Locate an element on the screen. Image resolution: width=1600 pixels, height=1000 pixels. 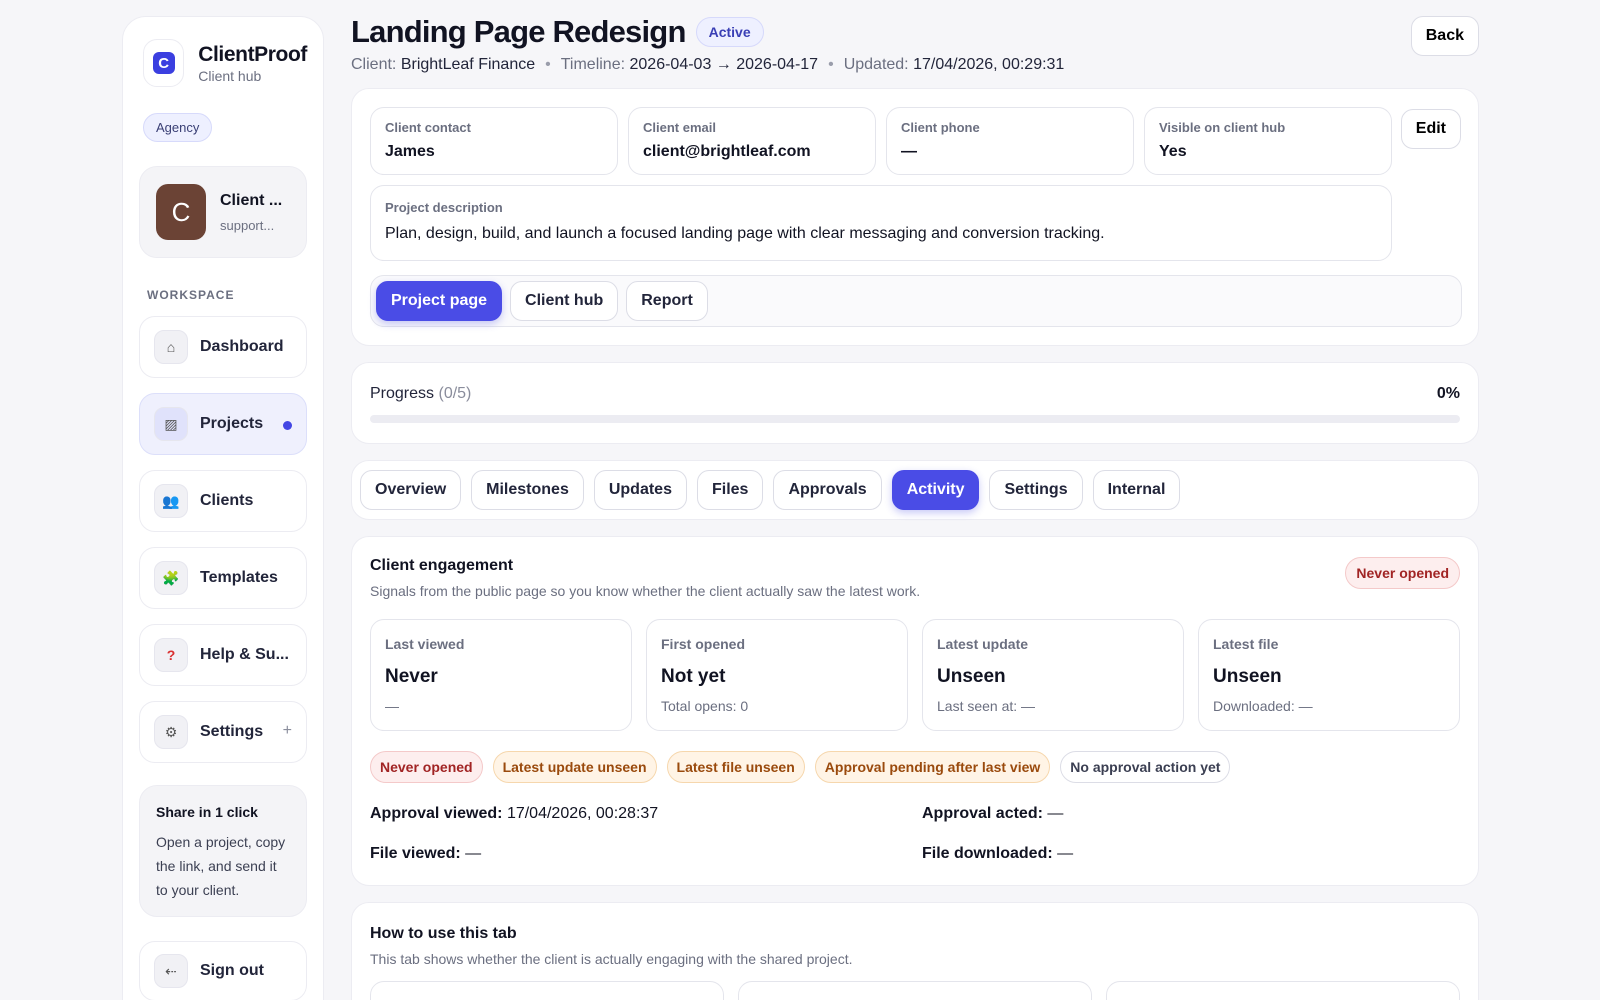
stat-latest-file: Latest file Unseen Downloaded: — is located at coordinates (1329, 675).